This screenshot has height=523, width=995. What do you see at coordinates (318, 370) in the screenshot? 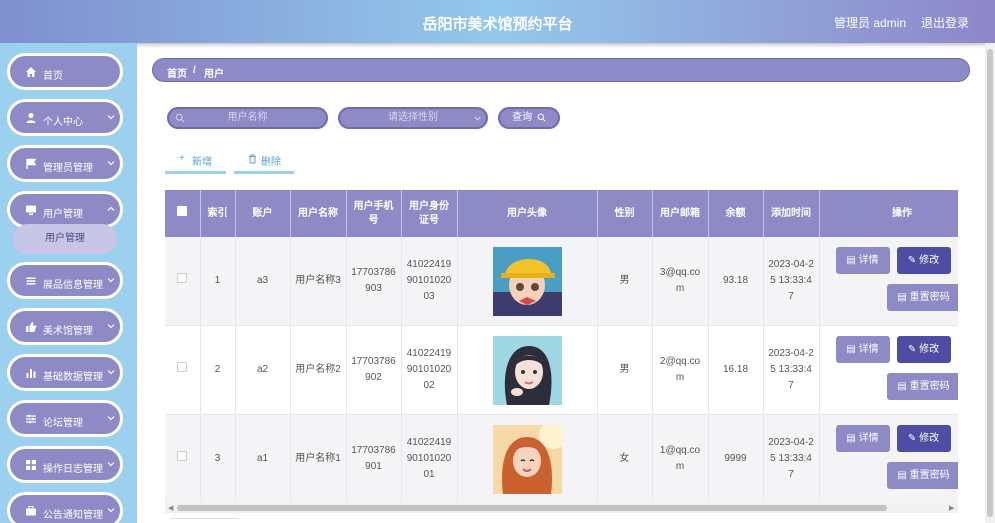
I see `name-cell: 用户名称2` at bounding box center [318, 370].